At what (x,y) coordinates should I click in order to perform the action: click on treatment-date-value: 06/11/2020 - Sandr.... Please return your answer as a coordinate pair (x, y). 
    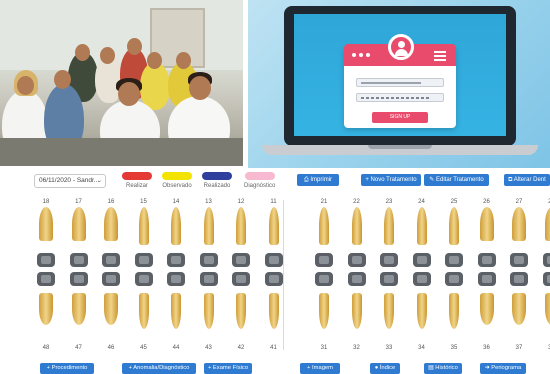
    Looking at the image, I should click on (69, 180).